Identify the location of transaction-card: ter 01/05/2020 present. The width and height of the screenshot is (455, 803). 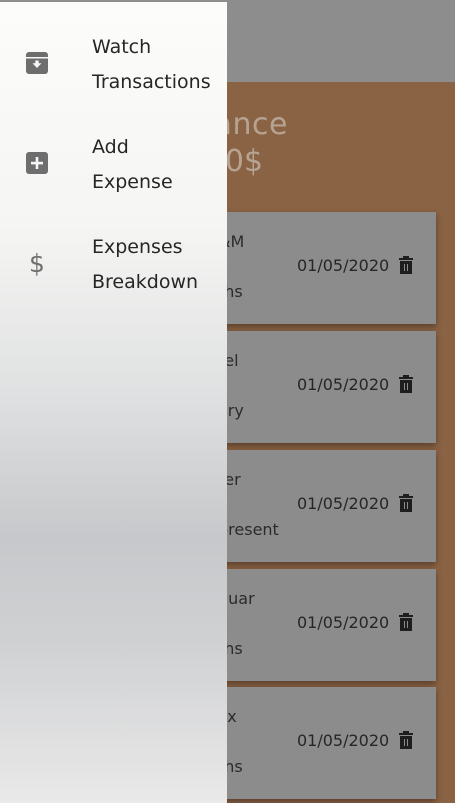
(323, 506).